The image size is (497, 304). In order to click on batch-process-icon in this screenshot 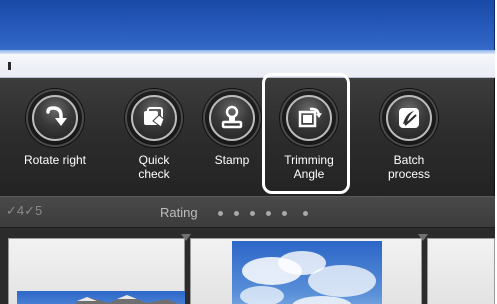, I will do `click(409, 118)`.